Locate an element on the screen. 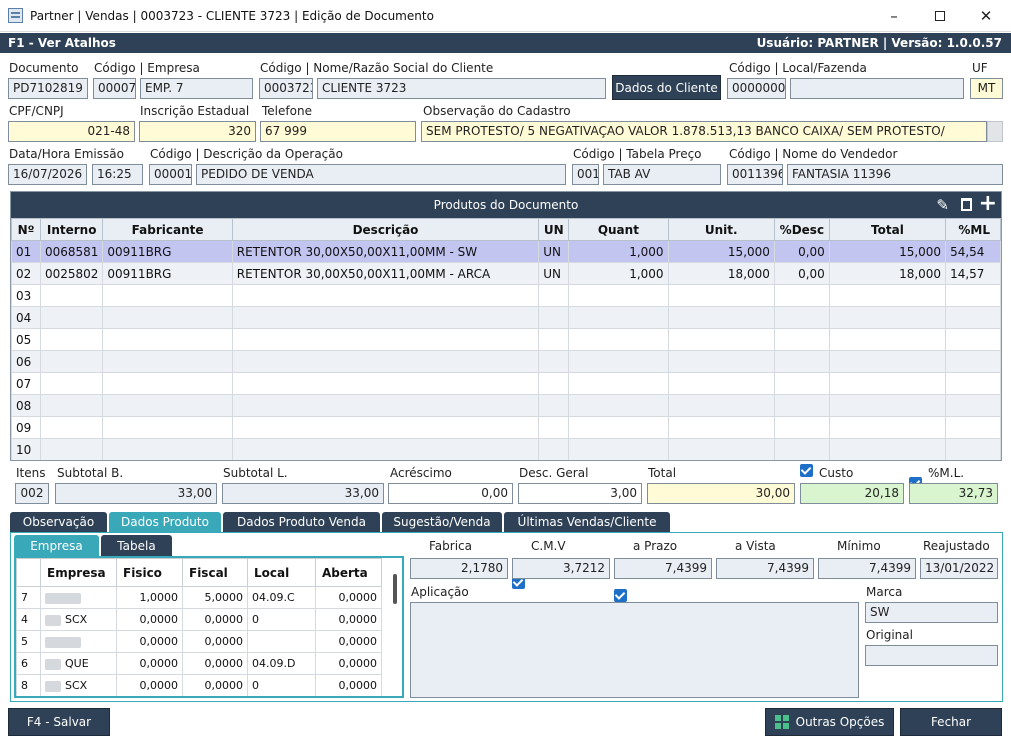  data-emissao-field: 16/07/2026 is located at coordinates (47, 174).